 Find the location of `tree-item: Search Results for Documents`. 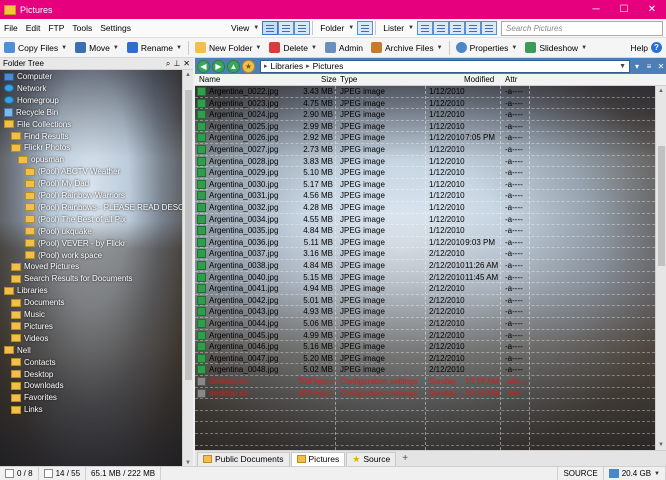

tree-item: Search Results for Documents is located at coordinates (72, 278).